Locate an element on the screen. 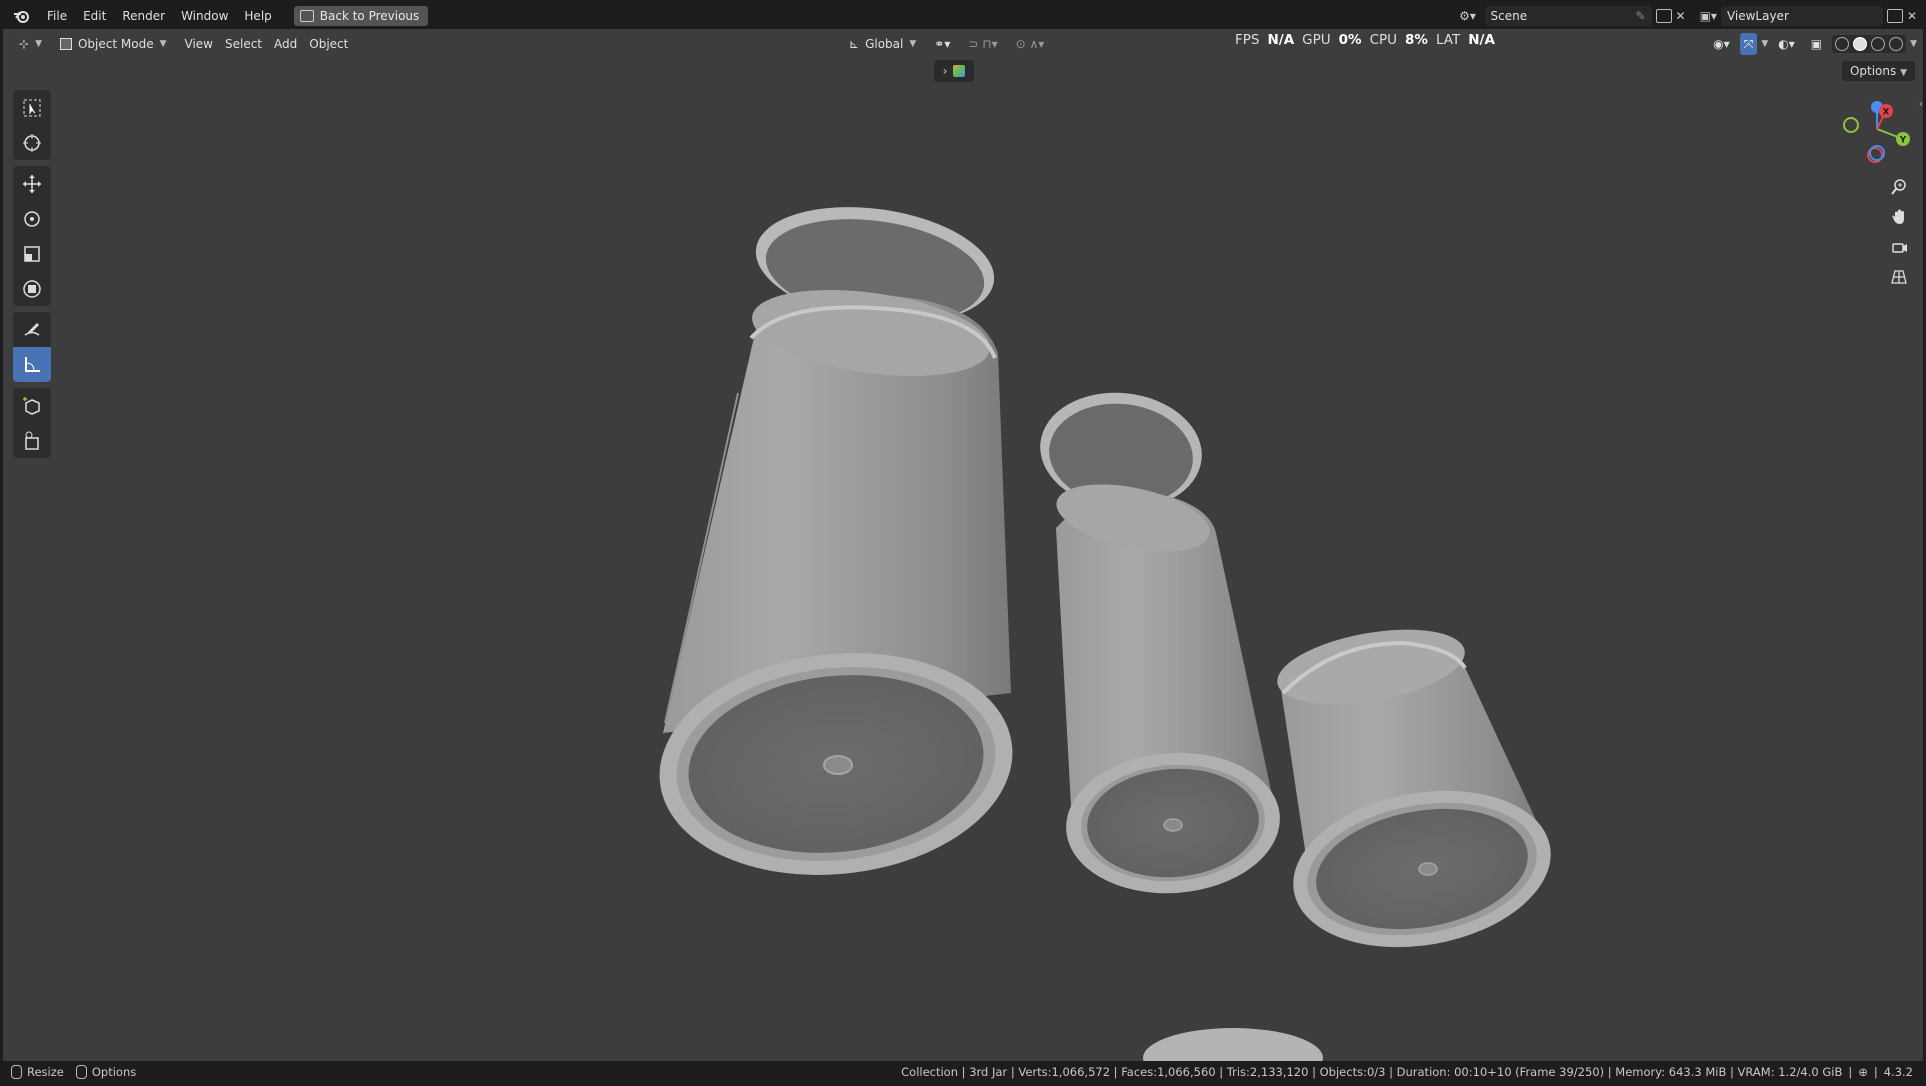 The width and height of the screenshot is (1926, 1086). perspective-grid-icon is located at coordinates (1899, 277).